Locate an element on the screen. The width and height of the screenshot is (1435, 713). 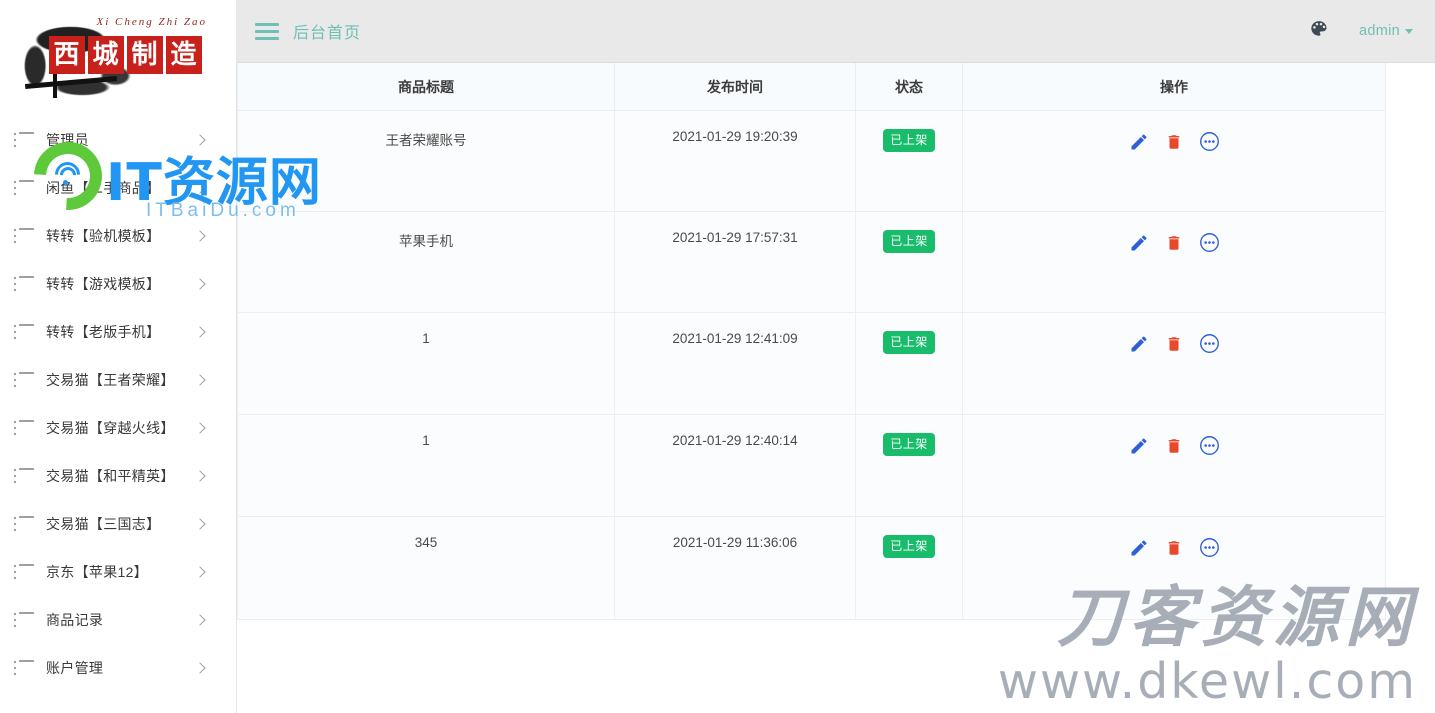
seal-char: 造 is located at coordinates (183, 55).